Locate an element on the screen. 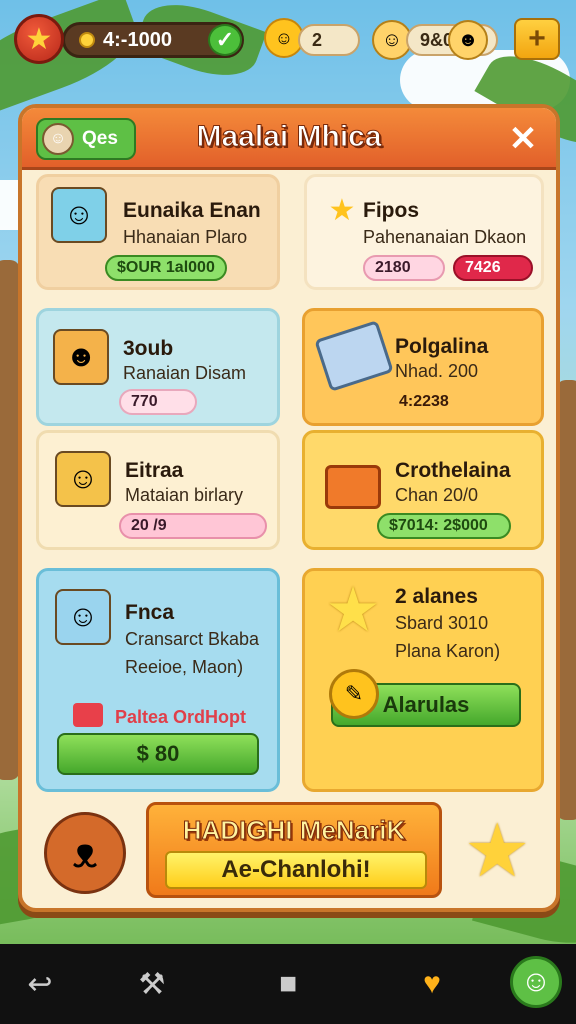  card-title: Eitraa is located at coordinates (154, 470).